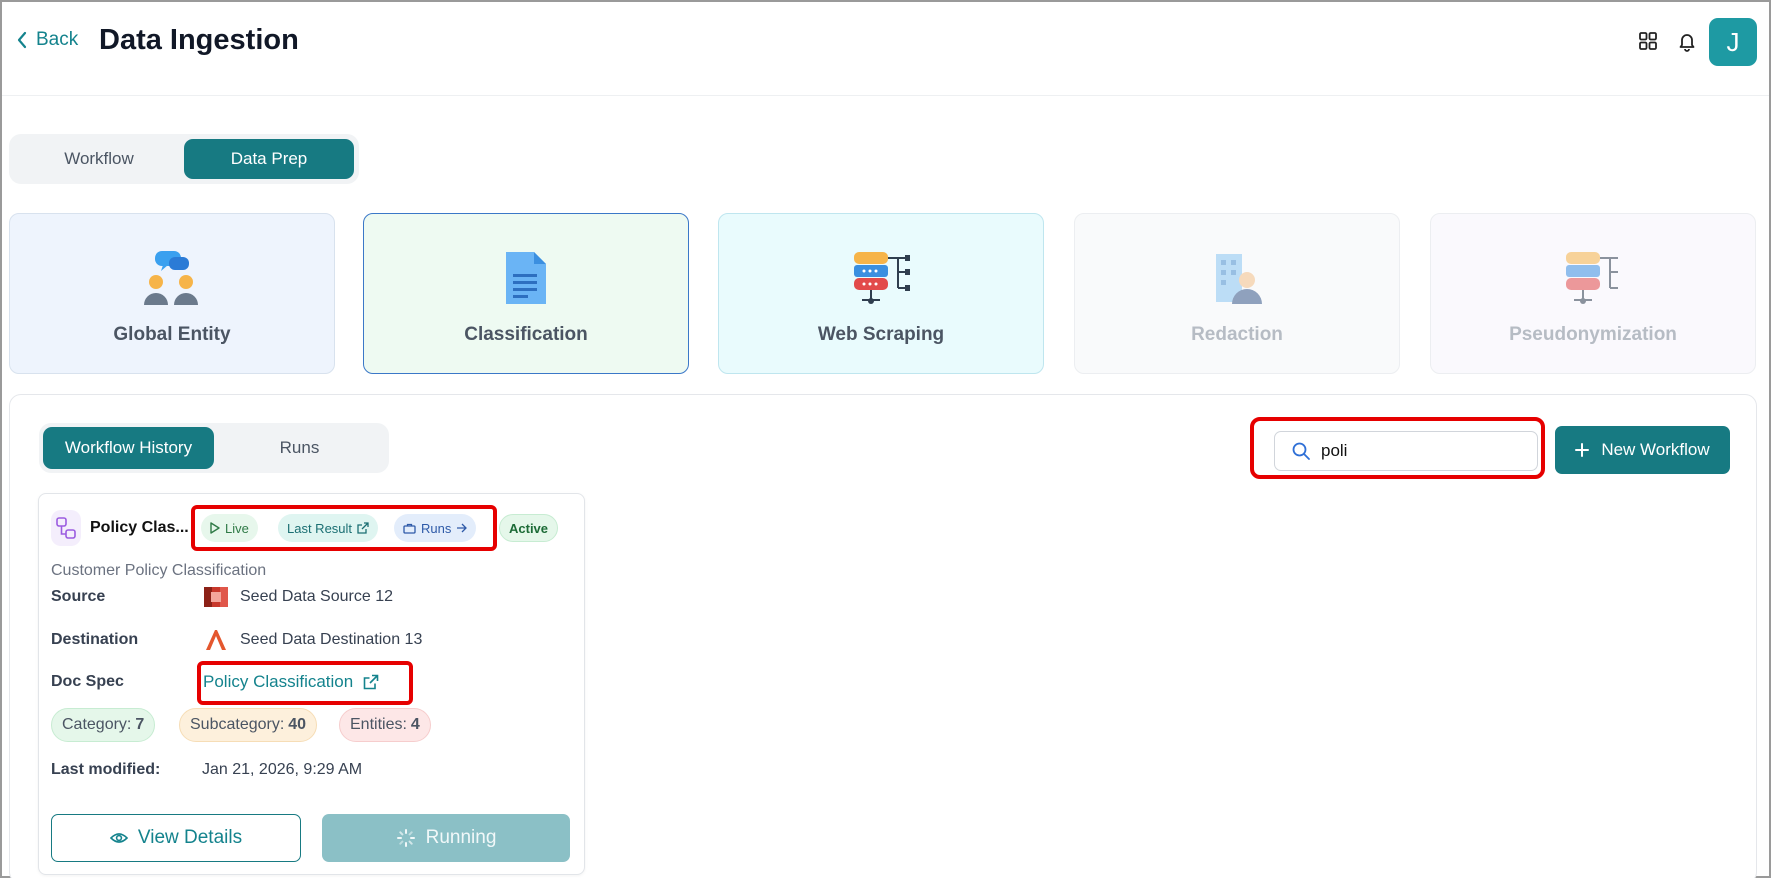 The image size is (1771, 878). I want to click on back-button: Back, so click(47, 40).